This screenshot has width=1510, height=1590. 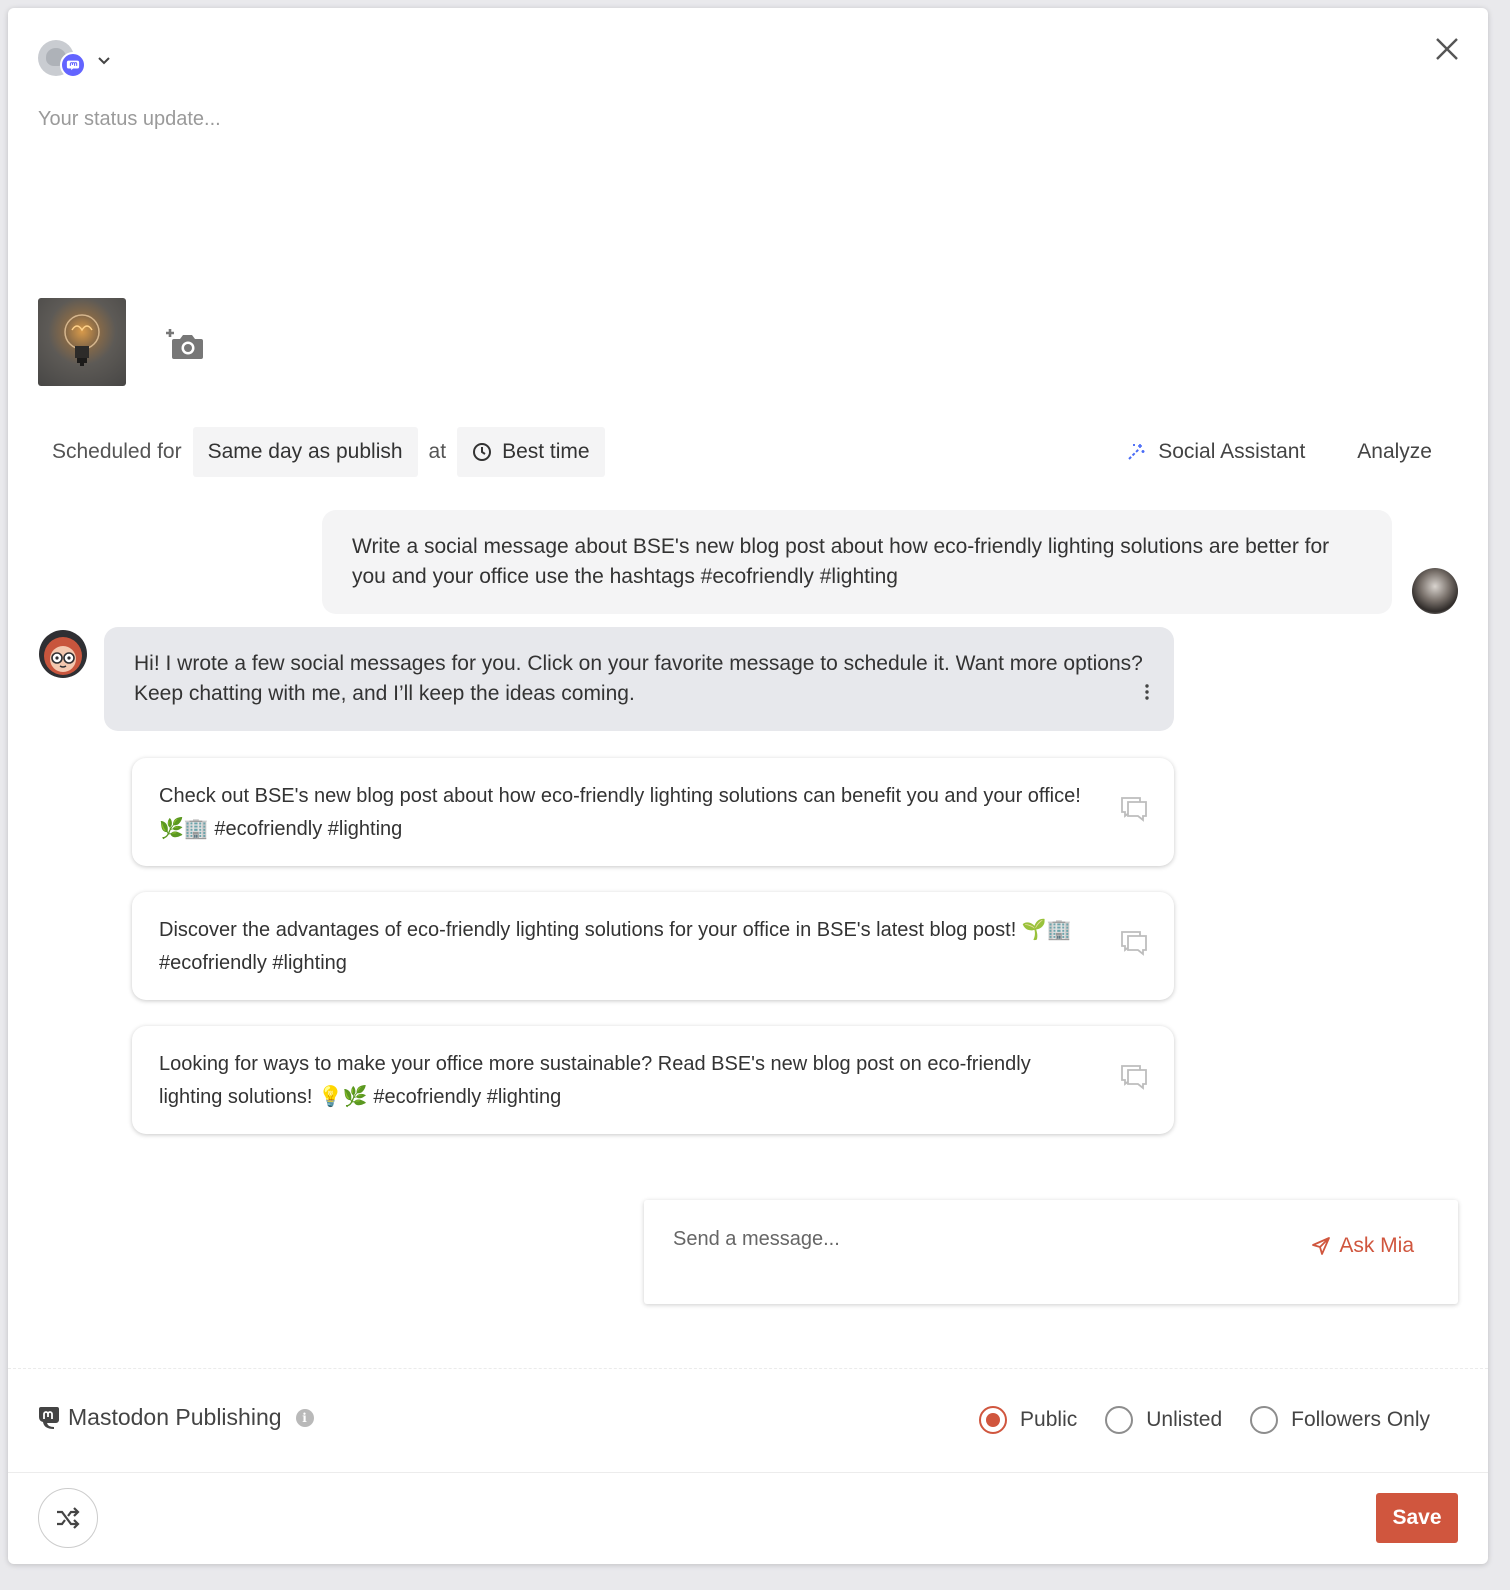 I want to click on visibility-unlisted-label: Unlisted, so click(x=1184, y=1419).